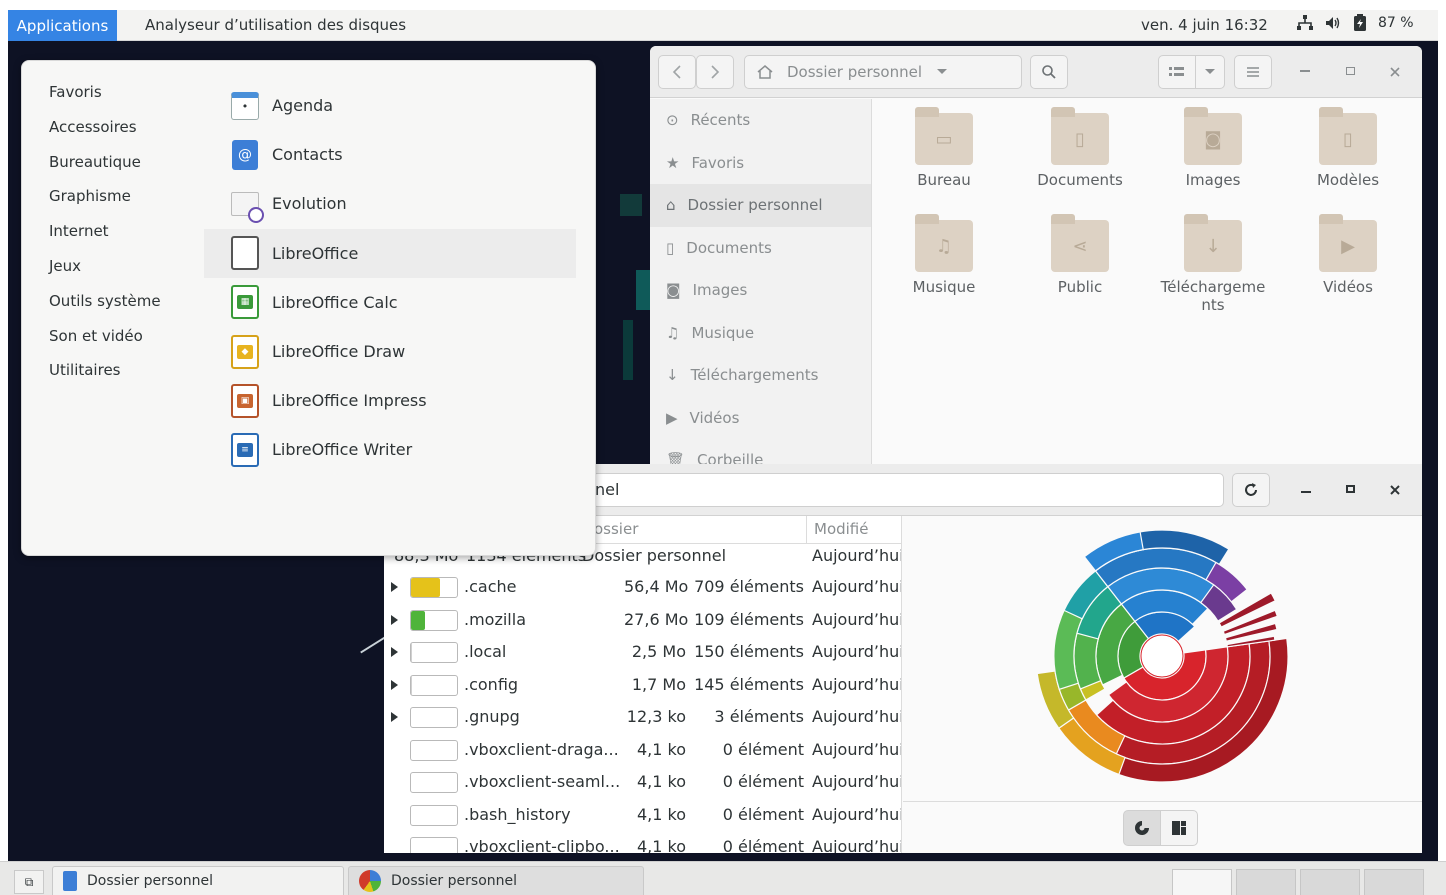 Image resolution: width=1446 pixels, height=895 pixels. What do you see at coordinates (944, 255) in the screenshot?
I see `folder-music: ♫ Musique` at bounding box center [944, 255].